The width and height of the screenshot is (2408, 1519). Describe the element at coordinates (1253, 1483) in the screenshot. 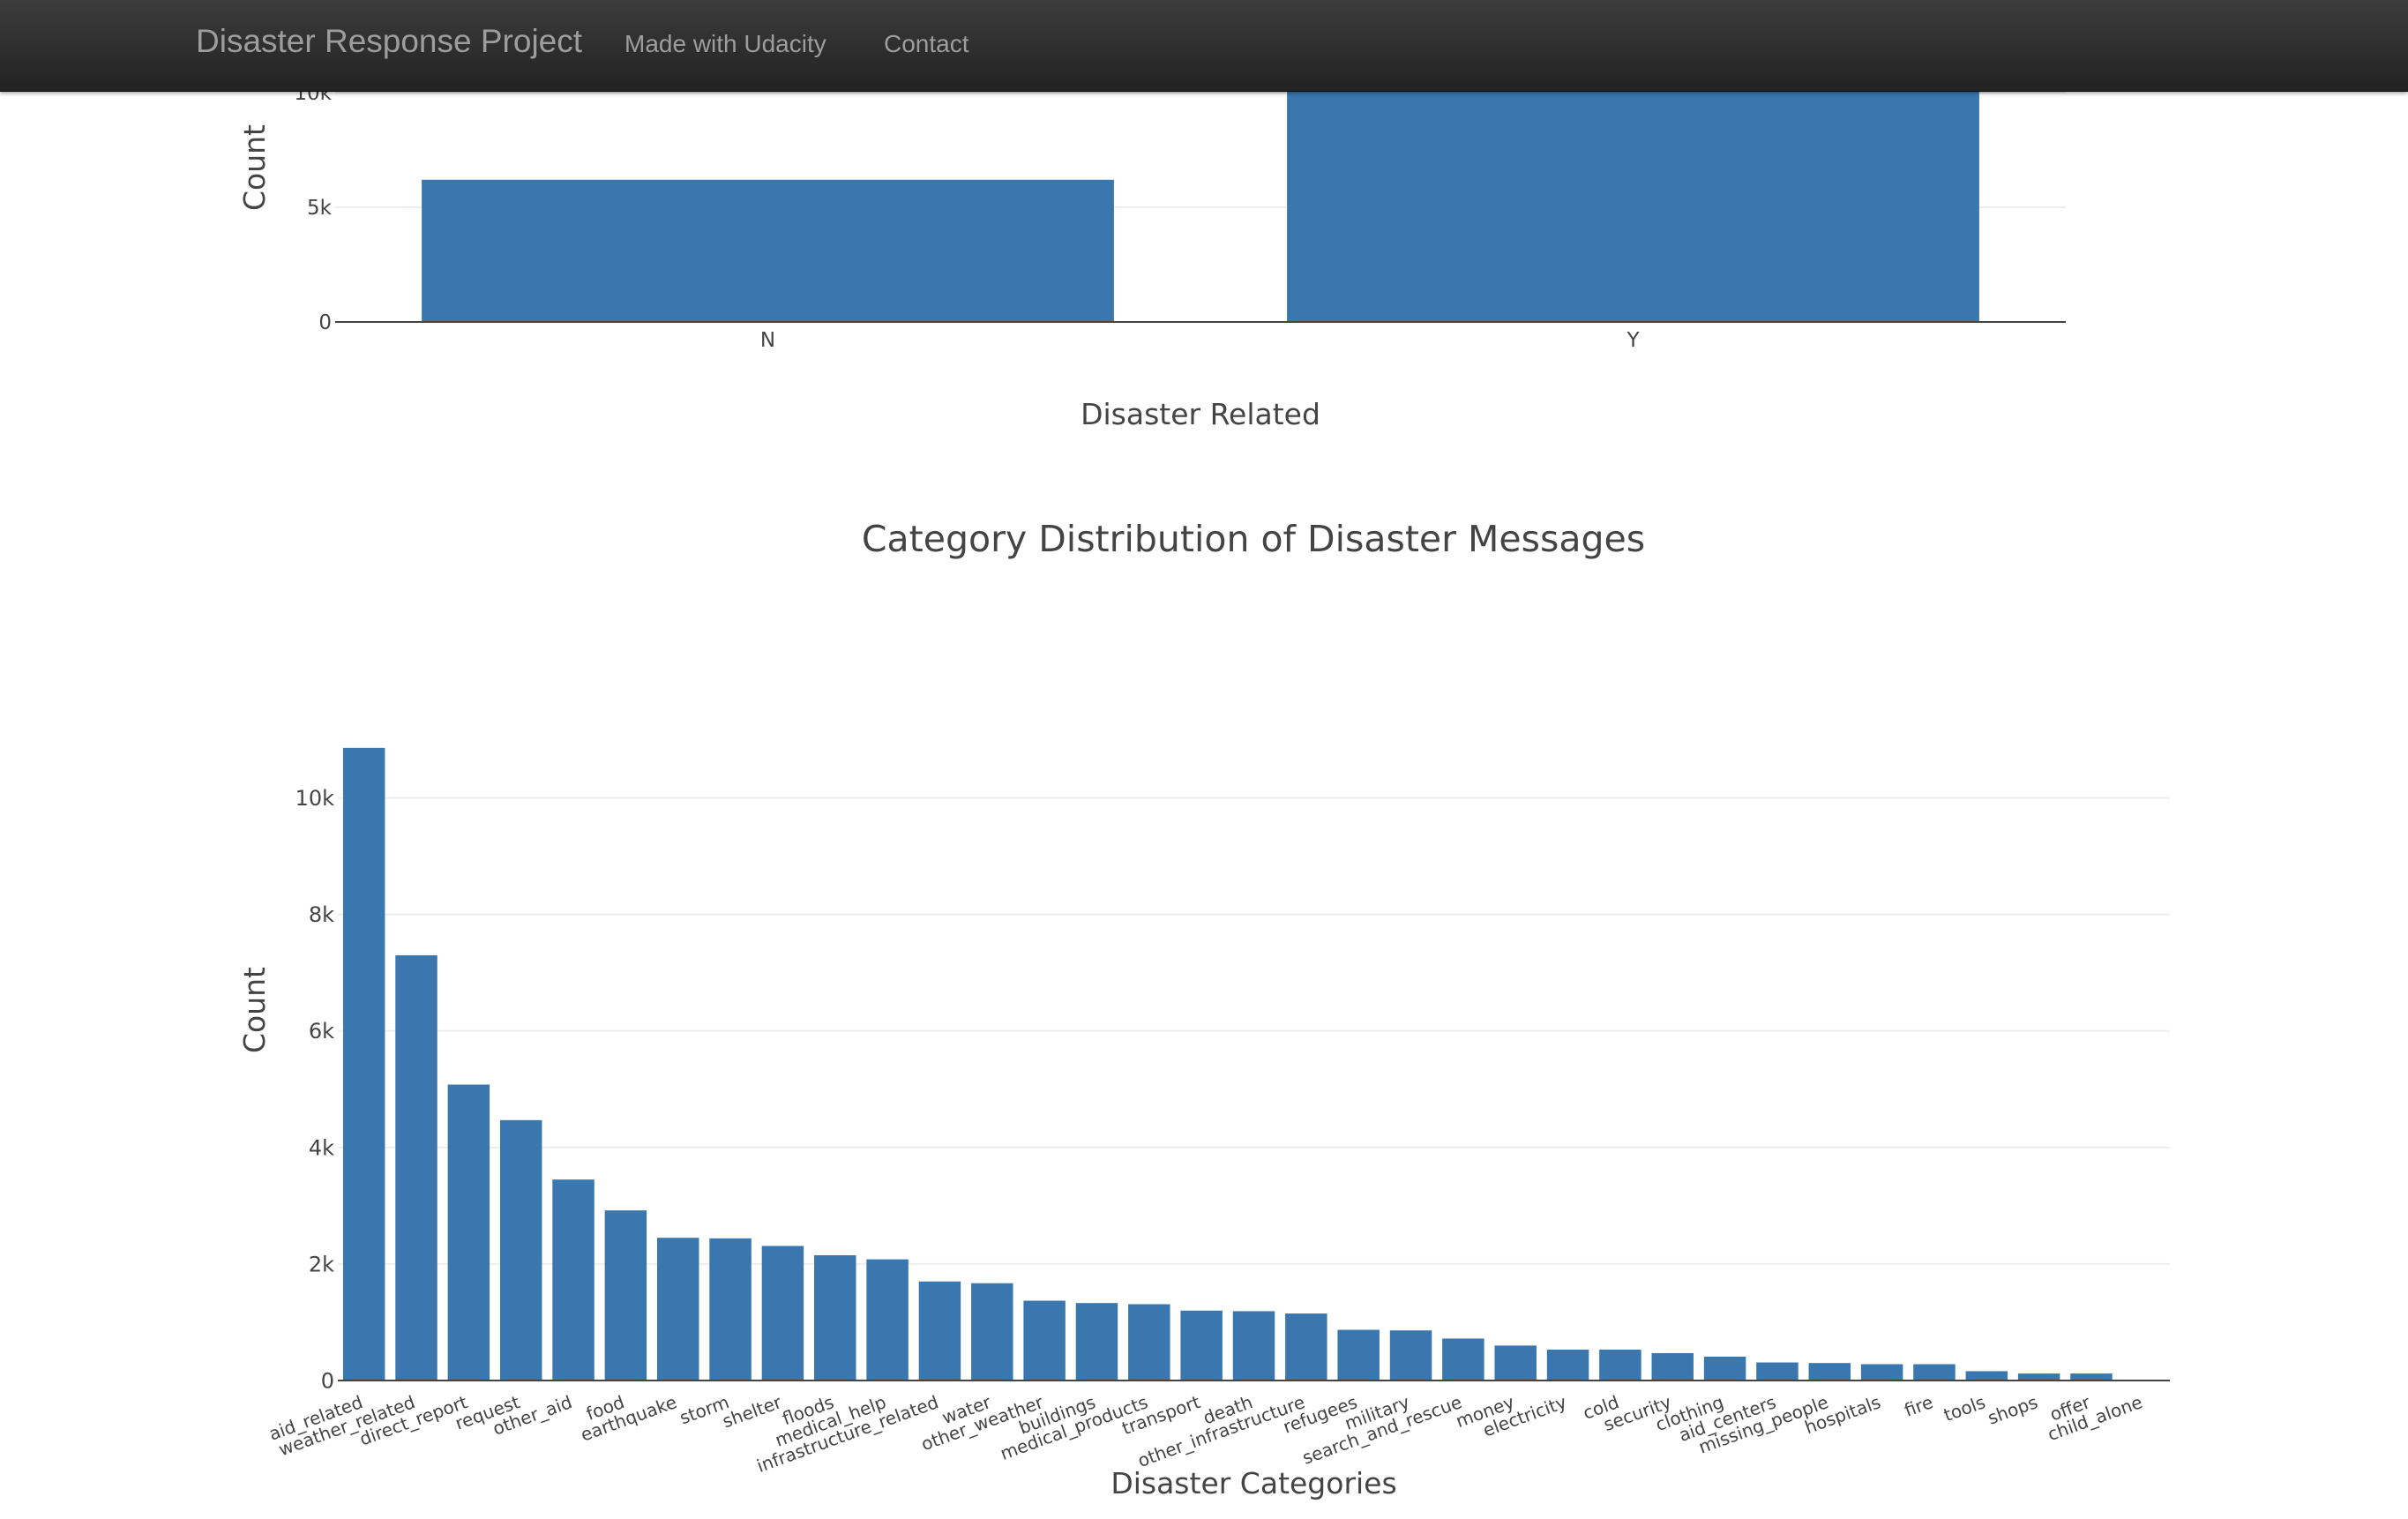

I see `x-axis-title: Disaster Categories` at that location.